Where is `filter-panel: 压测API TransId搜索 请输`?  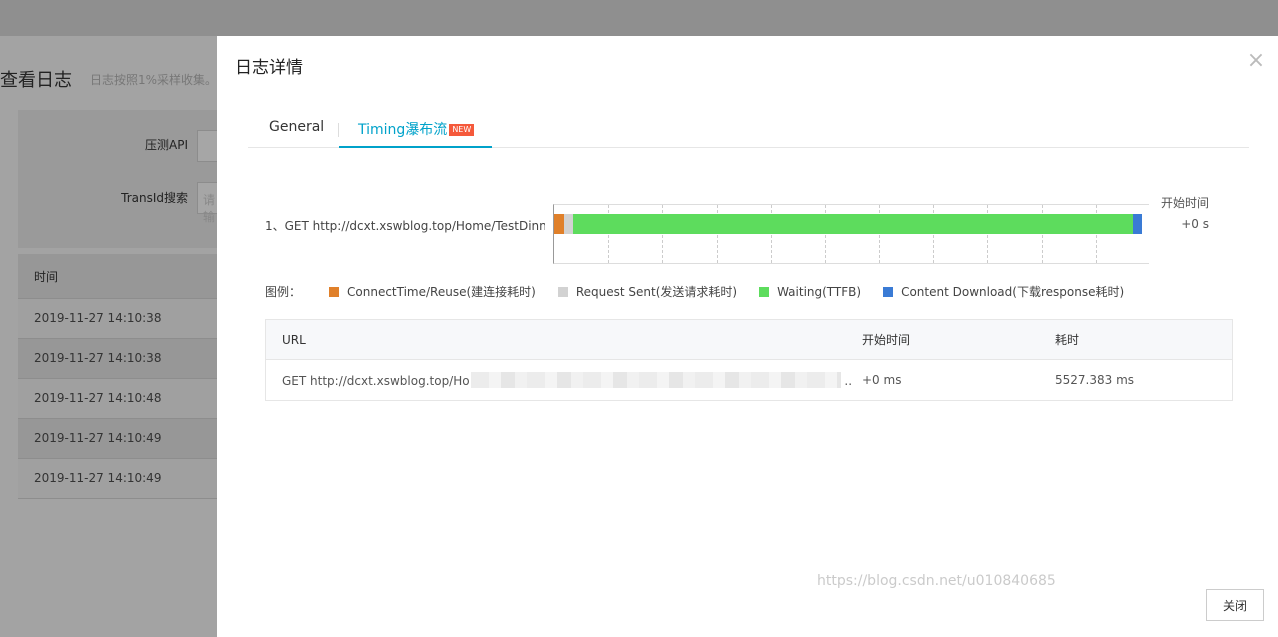
filter-panel: 压测API TransId搜索 请输 is located at coordinates (122, 179).